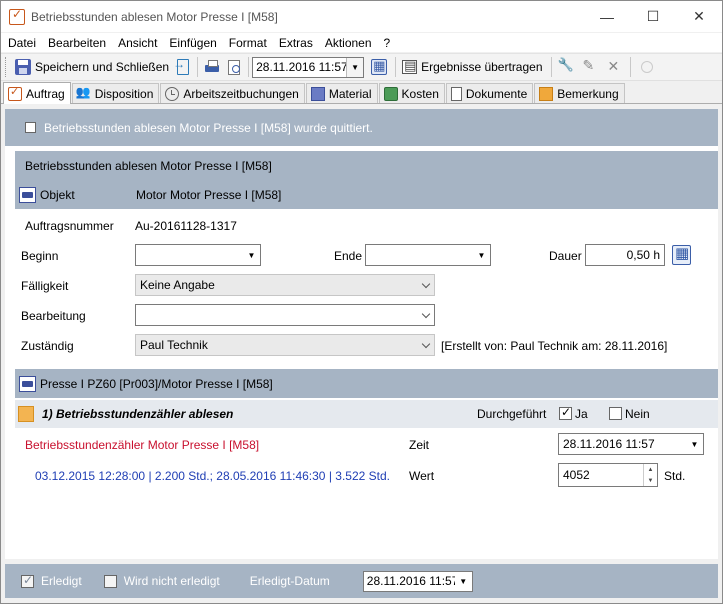 The height and width of the screenshot is (604, 723). What do you see at coordinates (83, 93) in the screenshot?
I see `people-icon` at bounding box center [83, 93].